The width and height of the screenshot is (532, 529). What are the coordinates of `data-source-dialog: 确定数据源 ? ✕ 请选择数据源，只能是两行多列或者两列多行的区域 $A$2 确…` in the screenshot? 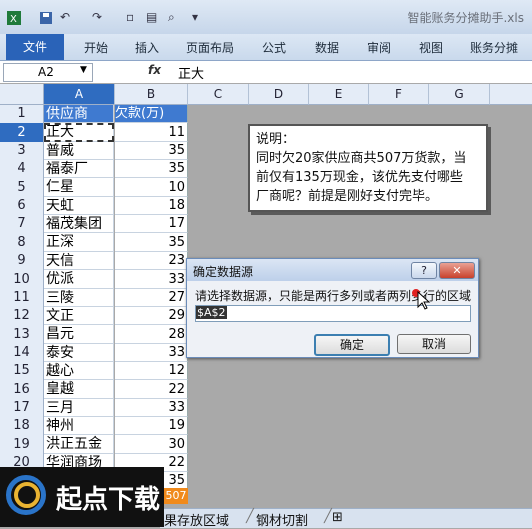 It's located at (332, 308).